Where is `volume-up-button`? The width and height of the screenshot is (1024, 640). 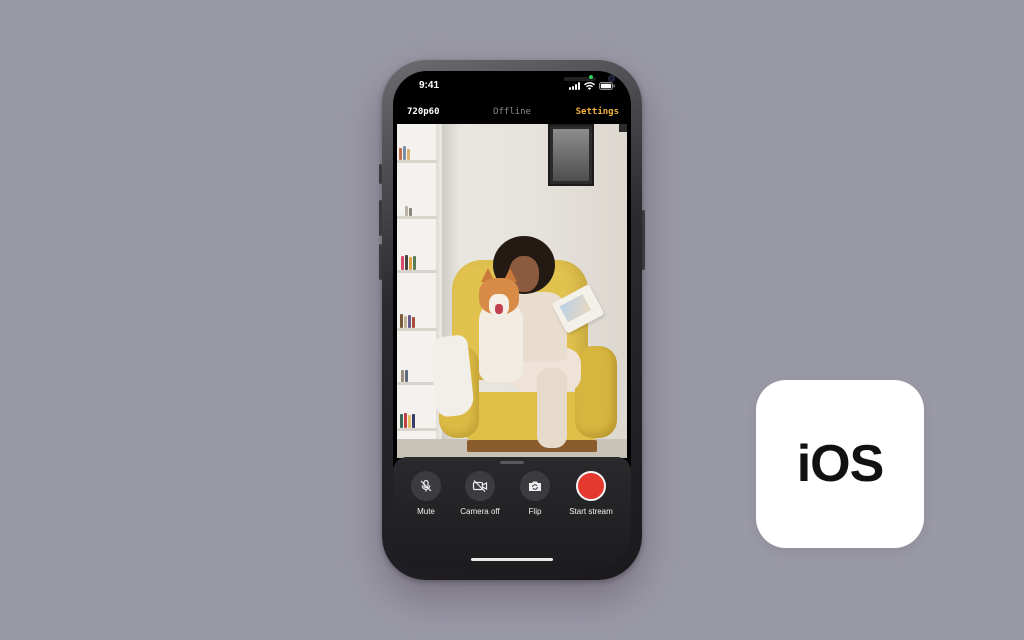 volume-up-button is located at coordinates (380, 218).